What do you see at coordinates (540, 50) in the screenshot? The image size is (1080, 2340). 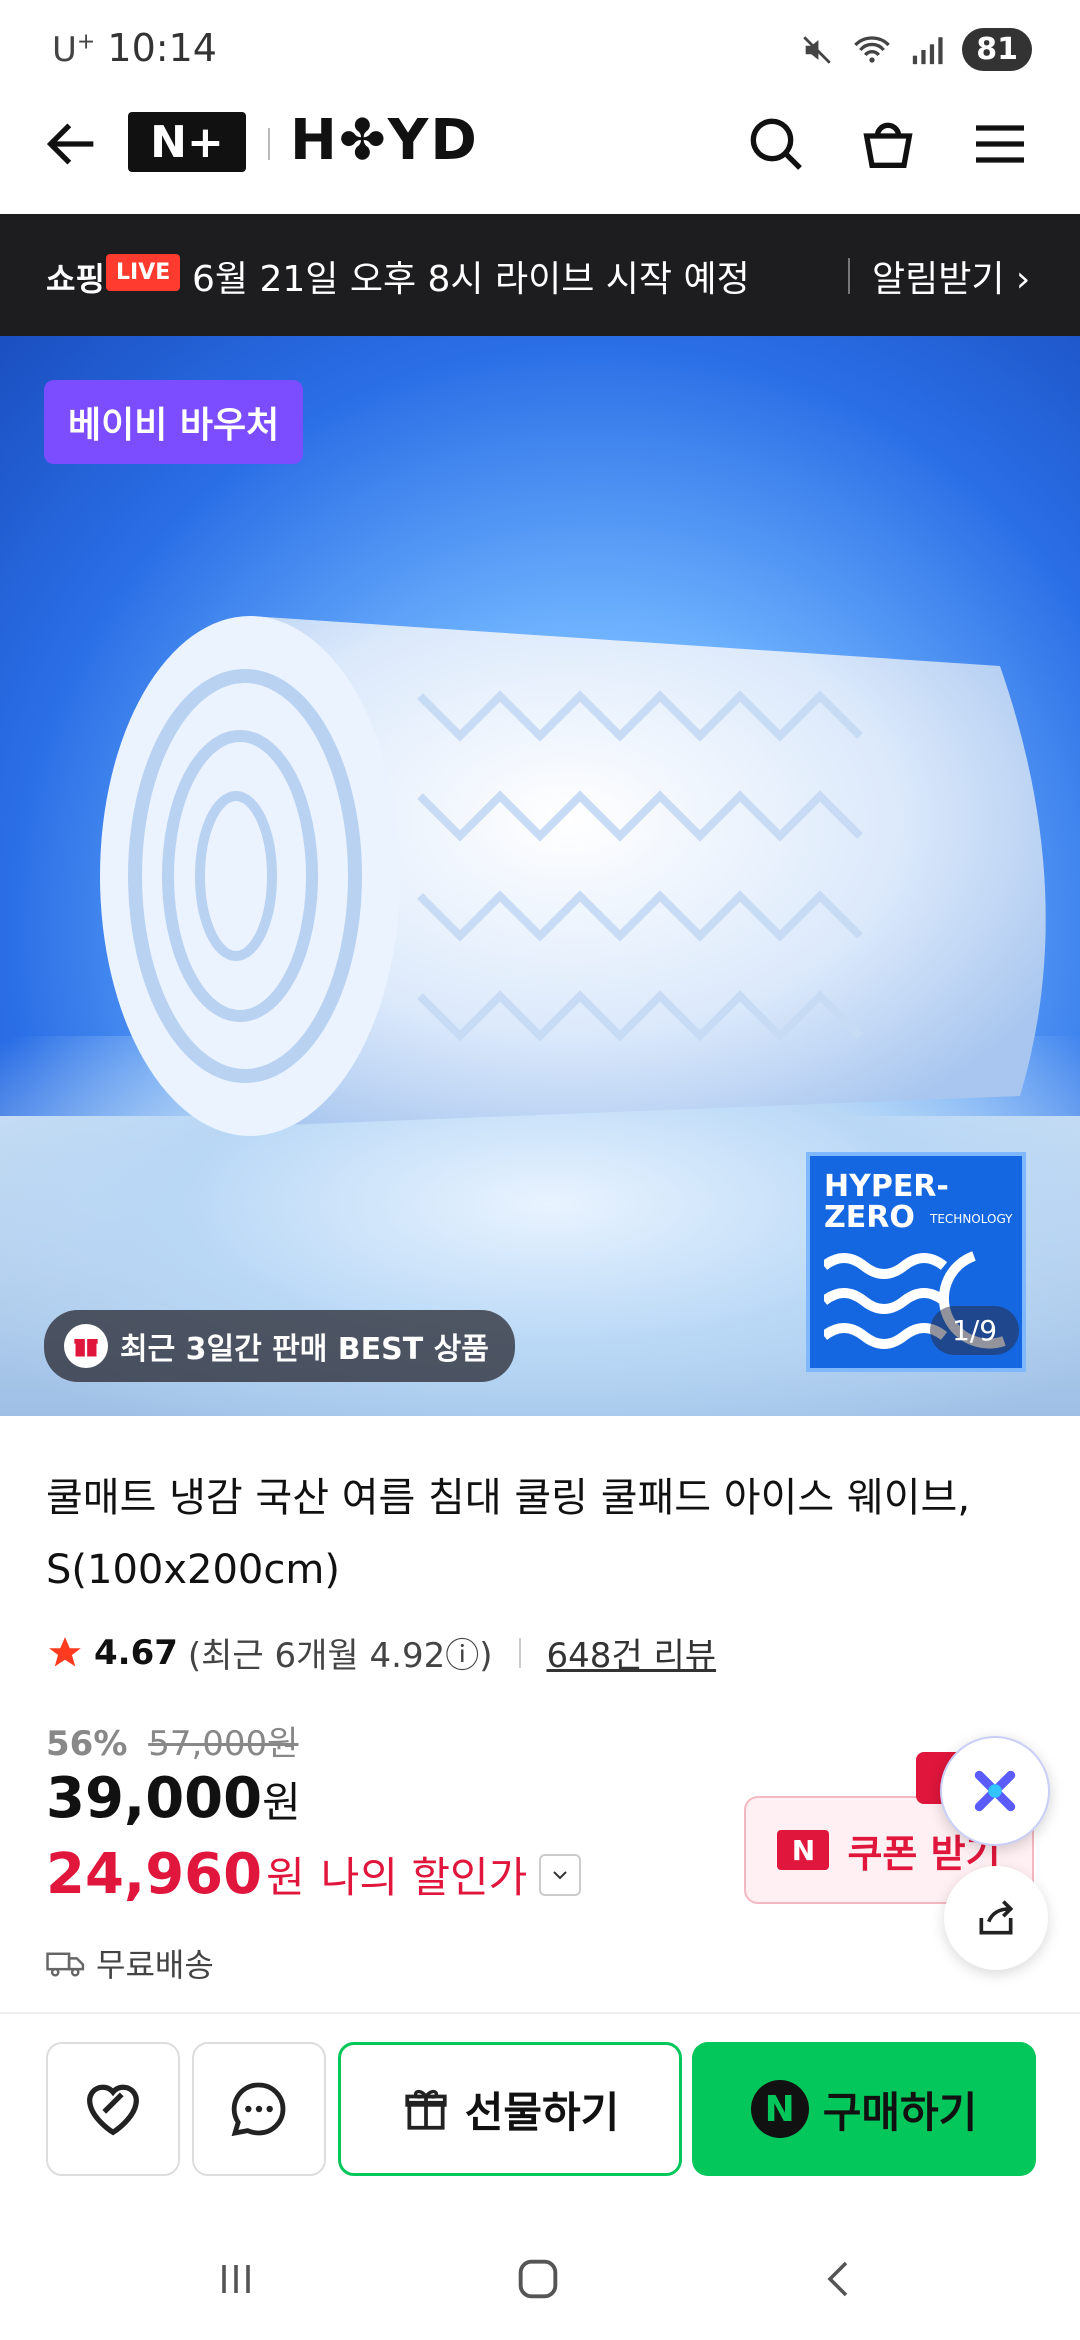 I see `status-bar: U+ 10:14 81` at bounding box center [540, 50].